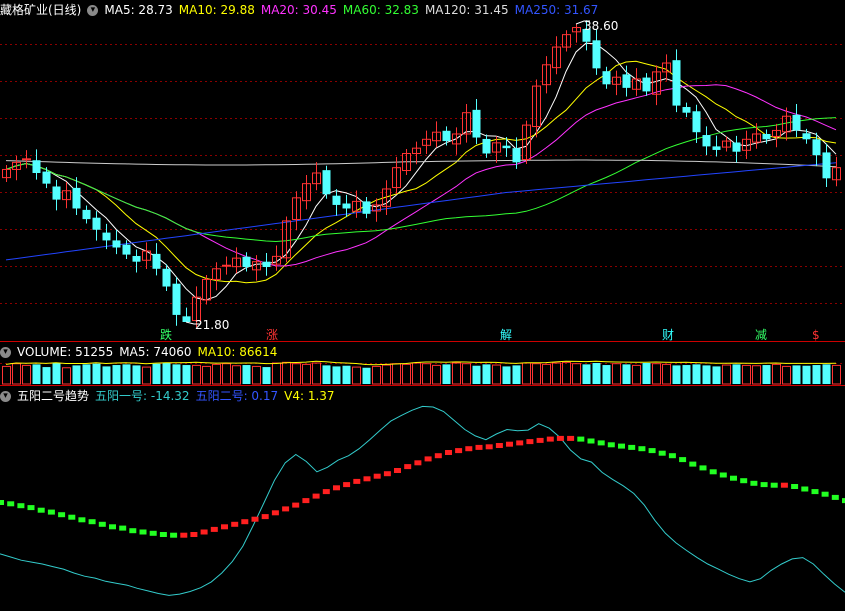 This screenshot has height=611, width=845. Describe the element at coordinates (761, 335) in the screenshot. I see `event-marker: 减` at that location.